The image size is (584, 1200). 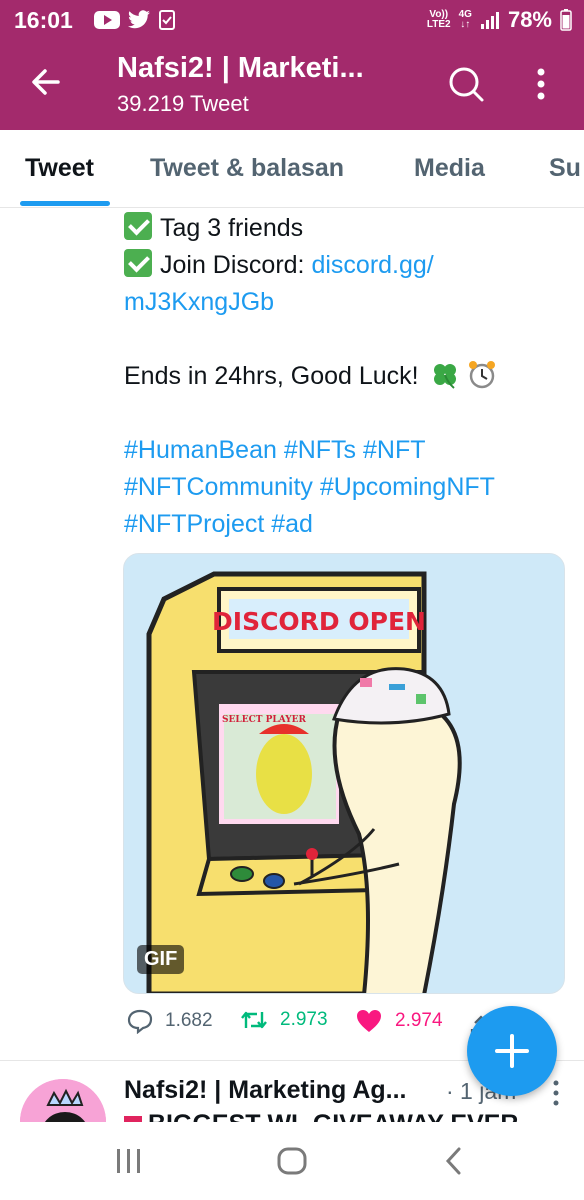 What do you see at coordinates (419, 1020) in the screenshot?
I see `like-count: 2.974` at bounding box center [419, 1020].